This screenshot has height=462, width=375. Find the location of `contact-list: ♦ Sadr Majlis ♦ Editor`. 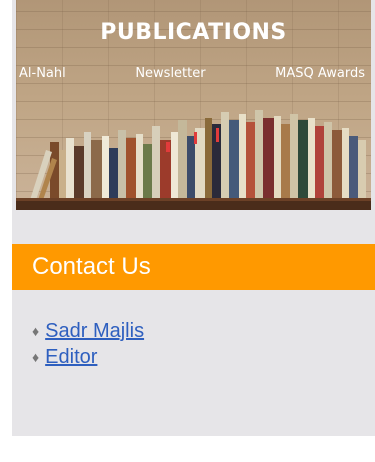

contact-list: ♦ Sadr Majlis ♦ Editor is located at coordinates (88, 344).